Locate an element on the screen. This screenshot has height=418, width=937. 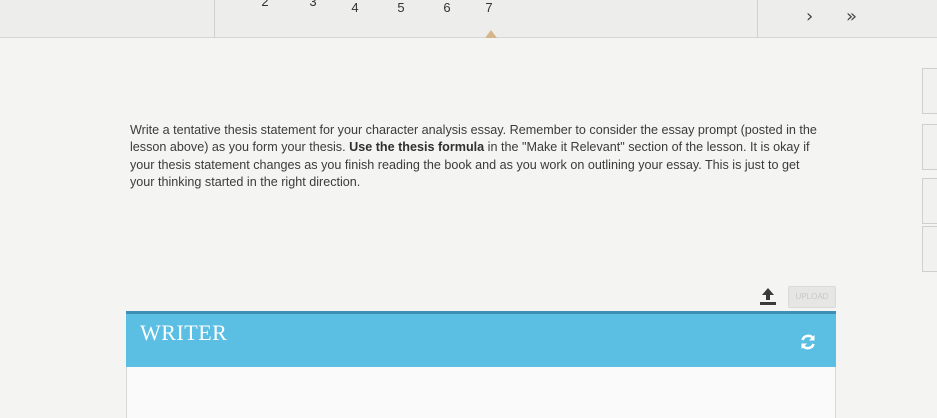
writer-panel-header: WRITER is located at coordinates (481, 339).